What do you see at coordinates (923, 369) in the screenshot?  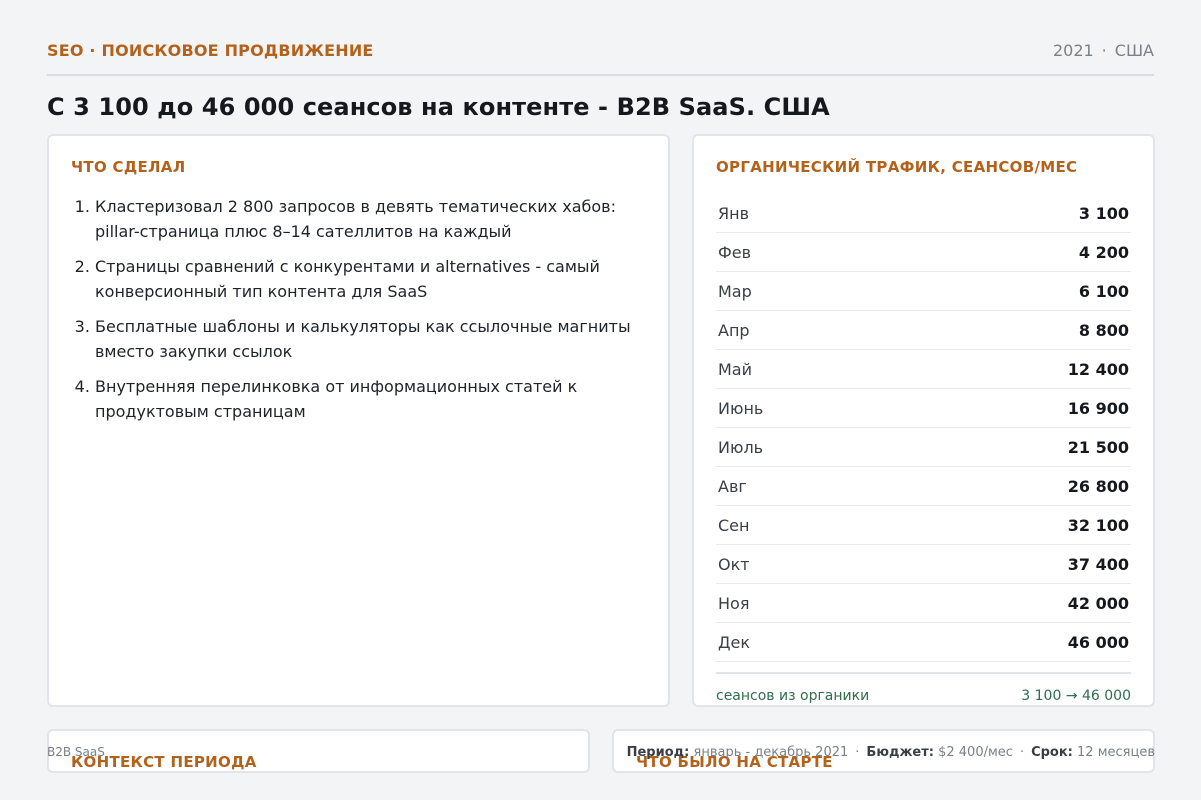 I see `table-row: Май 12 400` at bounding box center [923, 369].